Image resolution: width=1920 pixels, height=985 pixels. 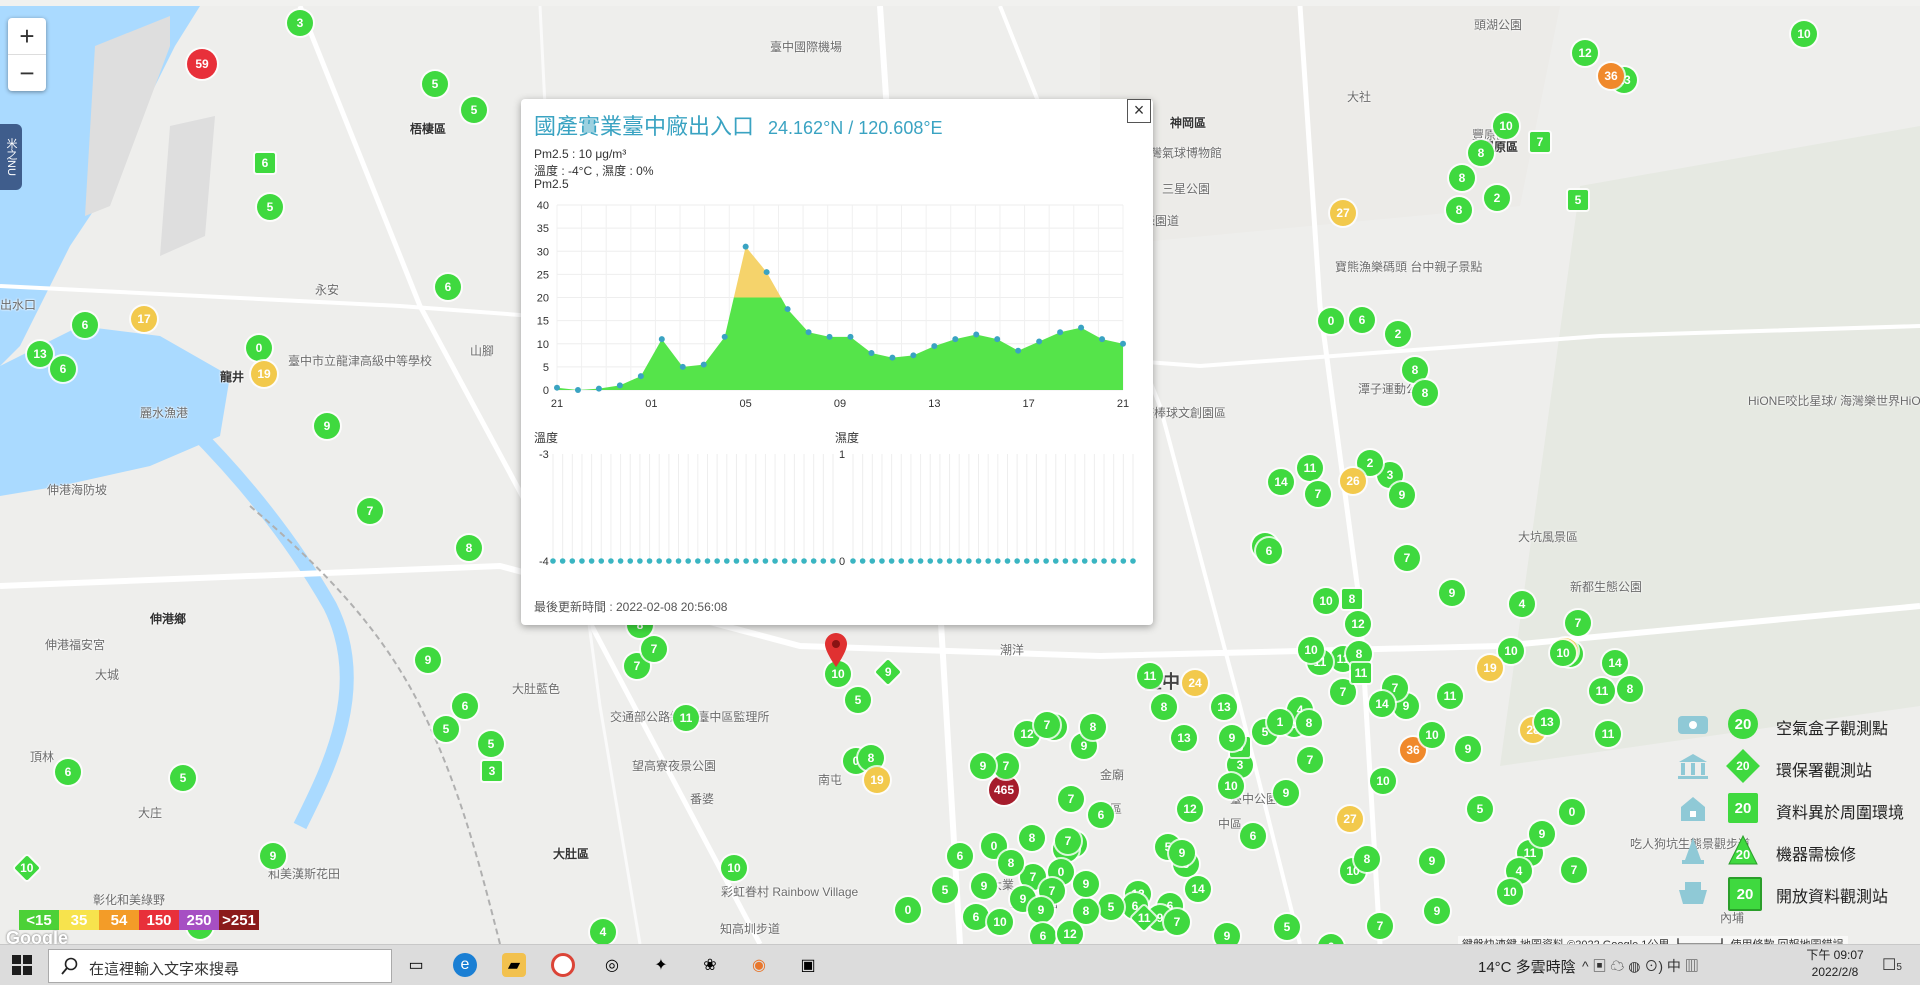 What do you see at coordinates (836, 652) in the screenshot?
I see `location-pin-icon` at bounding box center [836, 652].